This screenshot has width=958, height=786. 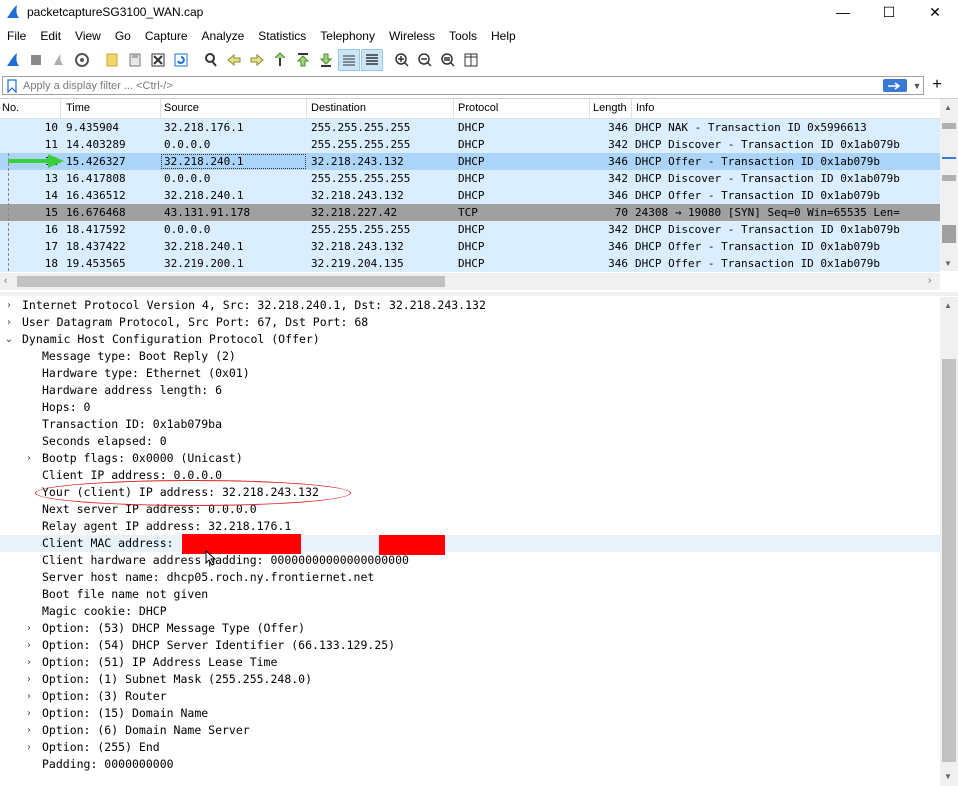 I want to click on detail-tree-item: Hardware address length: 6, so click(x=470, y=390).